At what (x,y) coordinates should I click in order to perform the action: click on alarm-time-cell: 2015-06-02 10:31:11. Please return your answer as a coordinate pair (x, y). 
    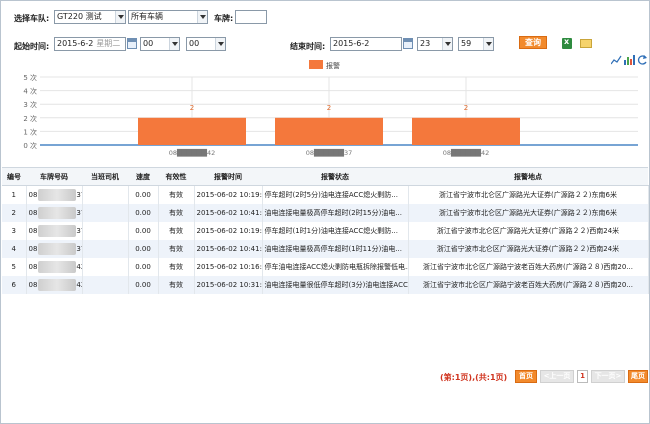
    Looking at the image, I should click on (228, 284).